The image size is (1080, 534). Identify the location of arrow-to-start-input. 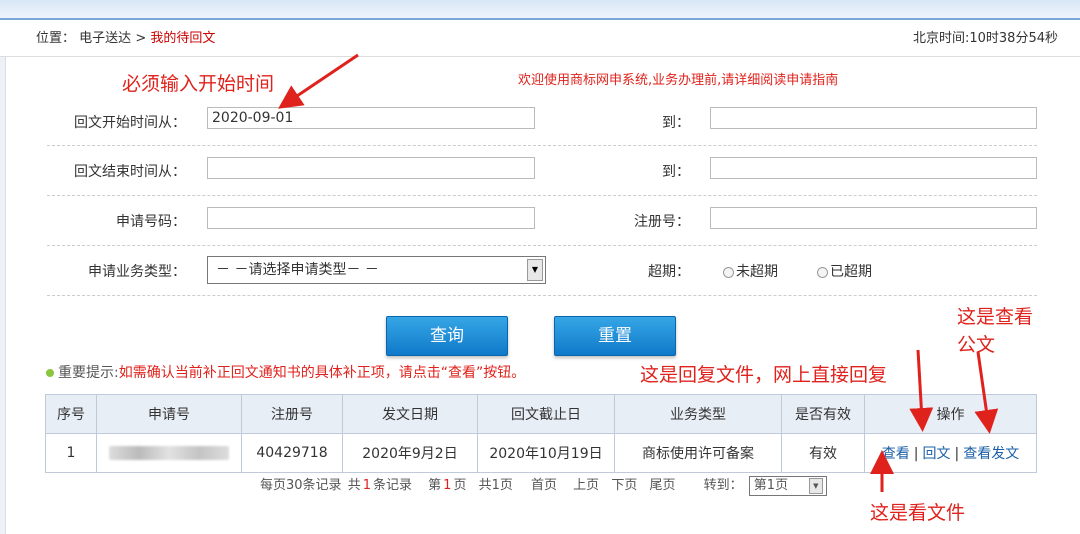
(318, 81).